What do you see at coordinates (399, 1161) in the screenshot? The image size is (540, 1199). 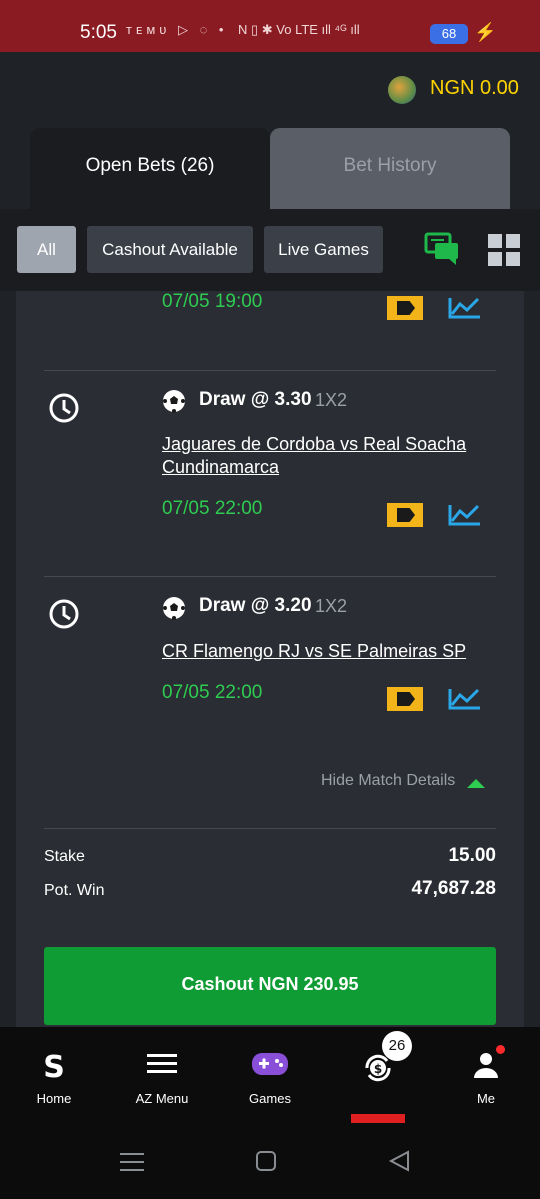 I see `back-button-icon` at bounding box center [399, 1161].